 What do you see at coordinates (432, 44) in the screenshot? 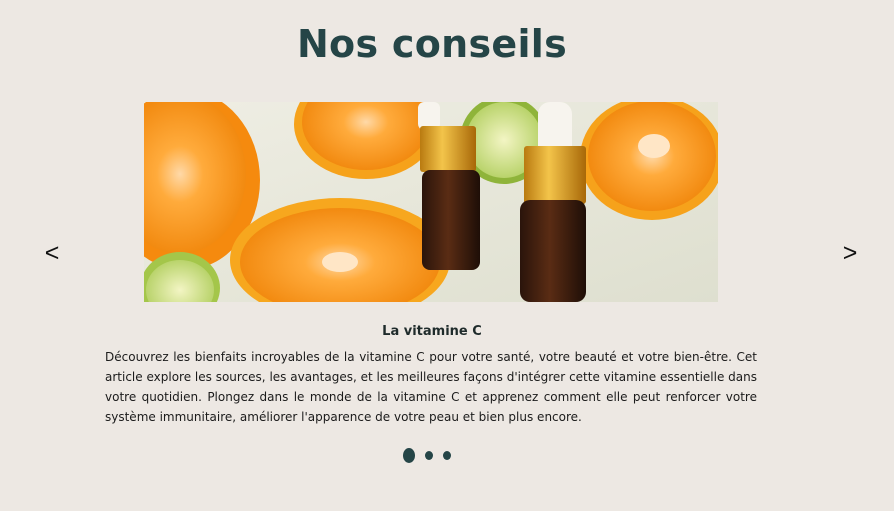
I see `page-title: Nos conseils` at bounding box center [432, 44].